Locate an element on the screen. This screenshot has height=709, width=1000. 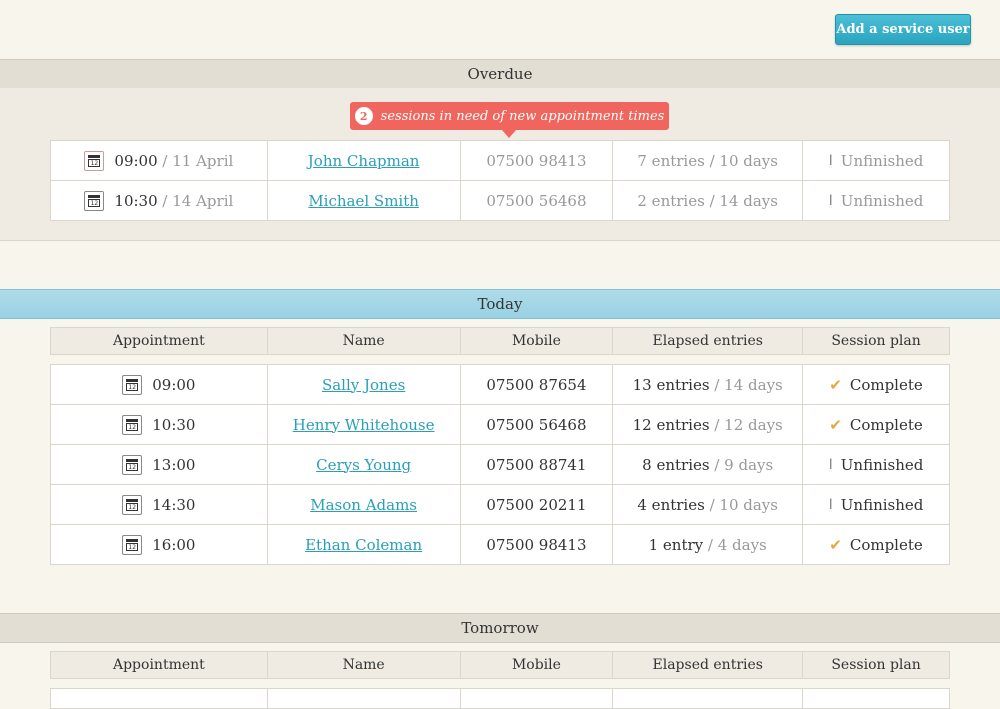
service-user-link: Henry Whitehouse is located at coordinates (364, 425).